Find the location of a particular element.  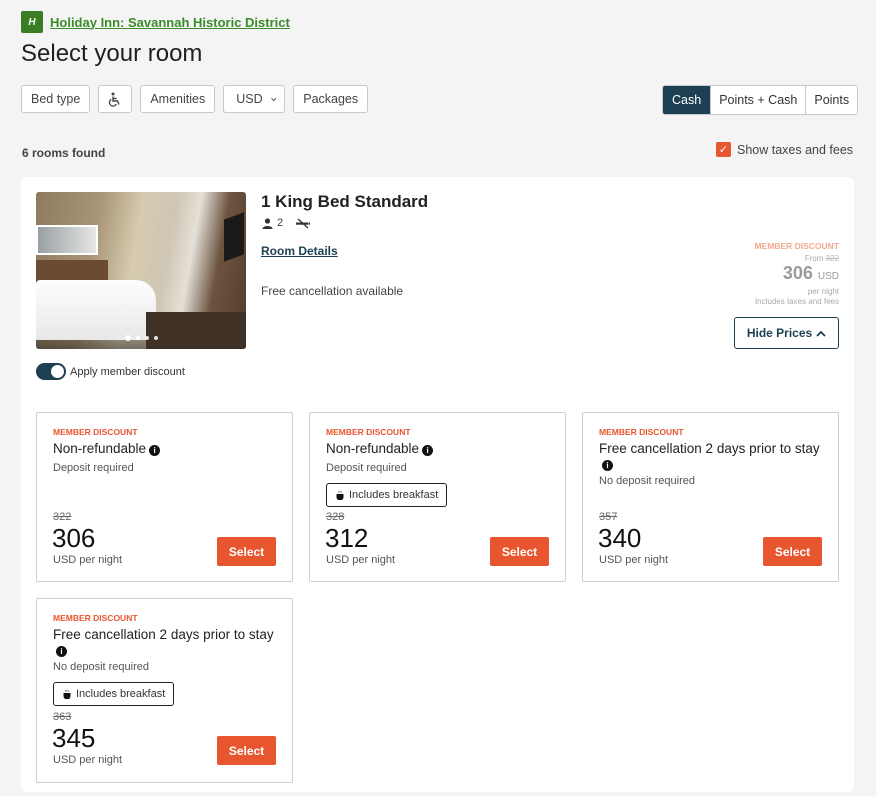

rate-price: 312 is located at coordinates (347, 538).